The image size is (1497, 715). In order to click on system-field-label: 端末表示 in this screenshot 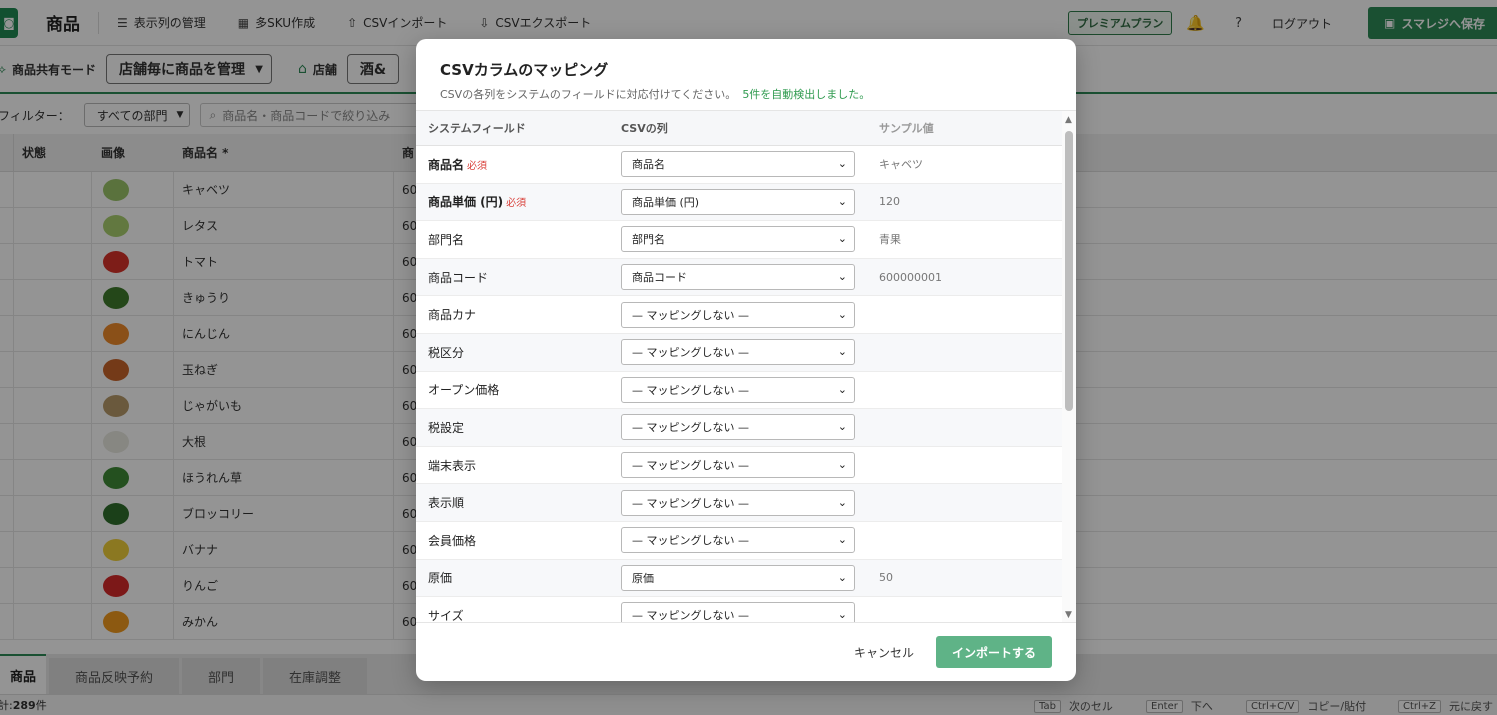, I will do `click(452, 465)`.